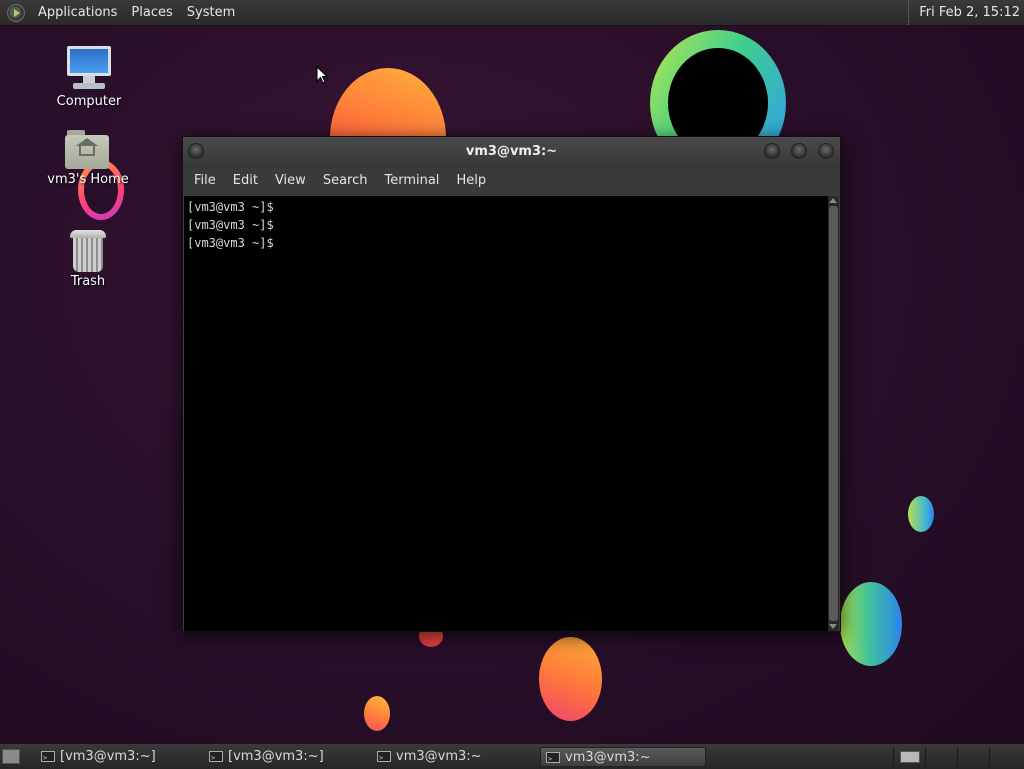 The image size is (1024, 769). I want to click on terminal-menubar: File Edit View Search Terminal Help, so click(511, 181).